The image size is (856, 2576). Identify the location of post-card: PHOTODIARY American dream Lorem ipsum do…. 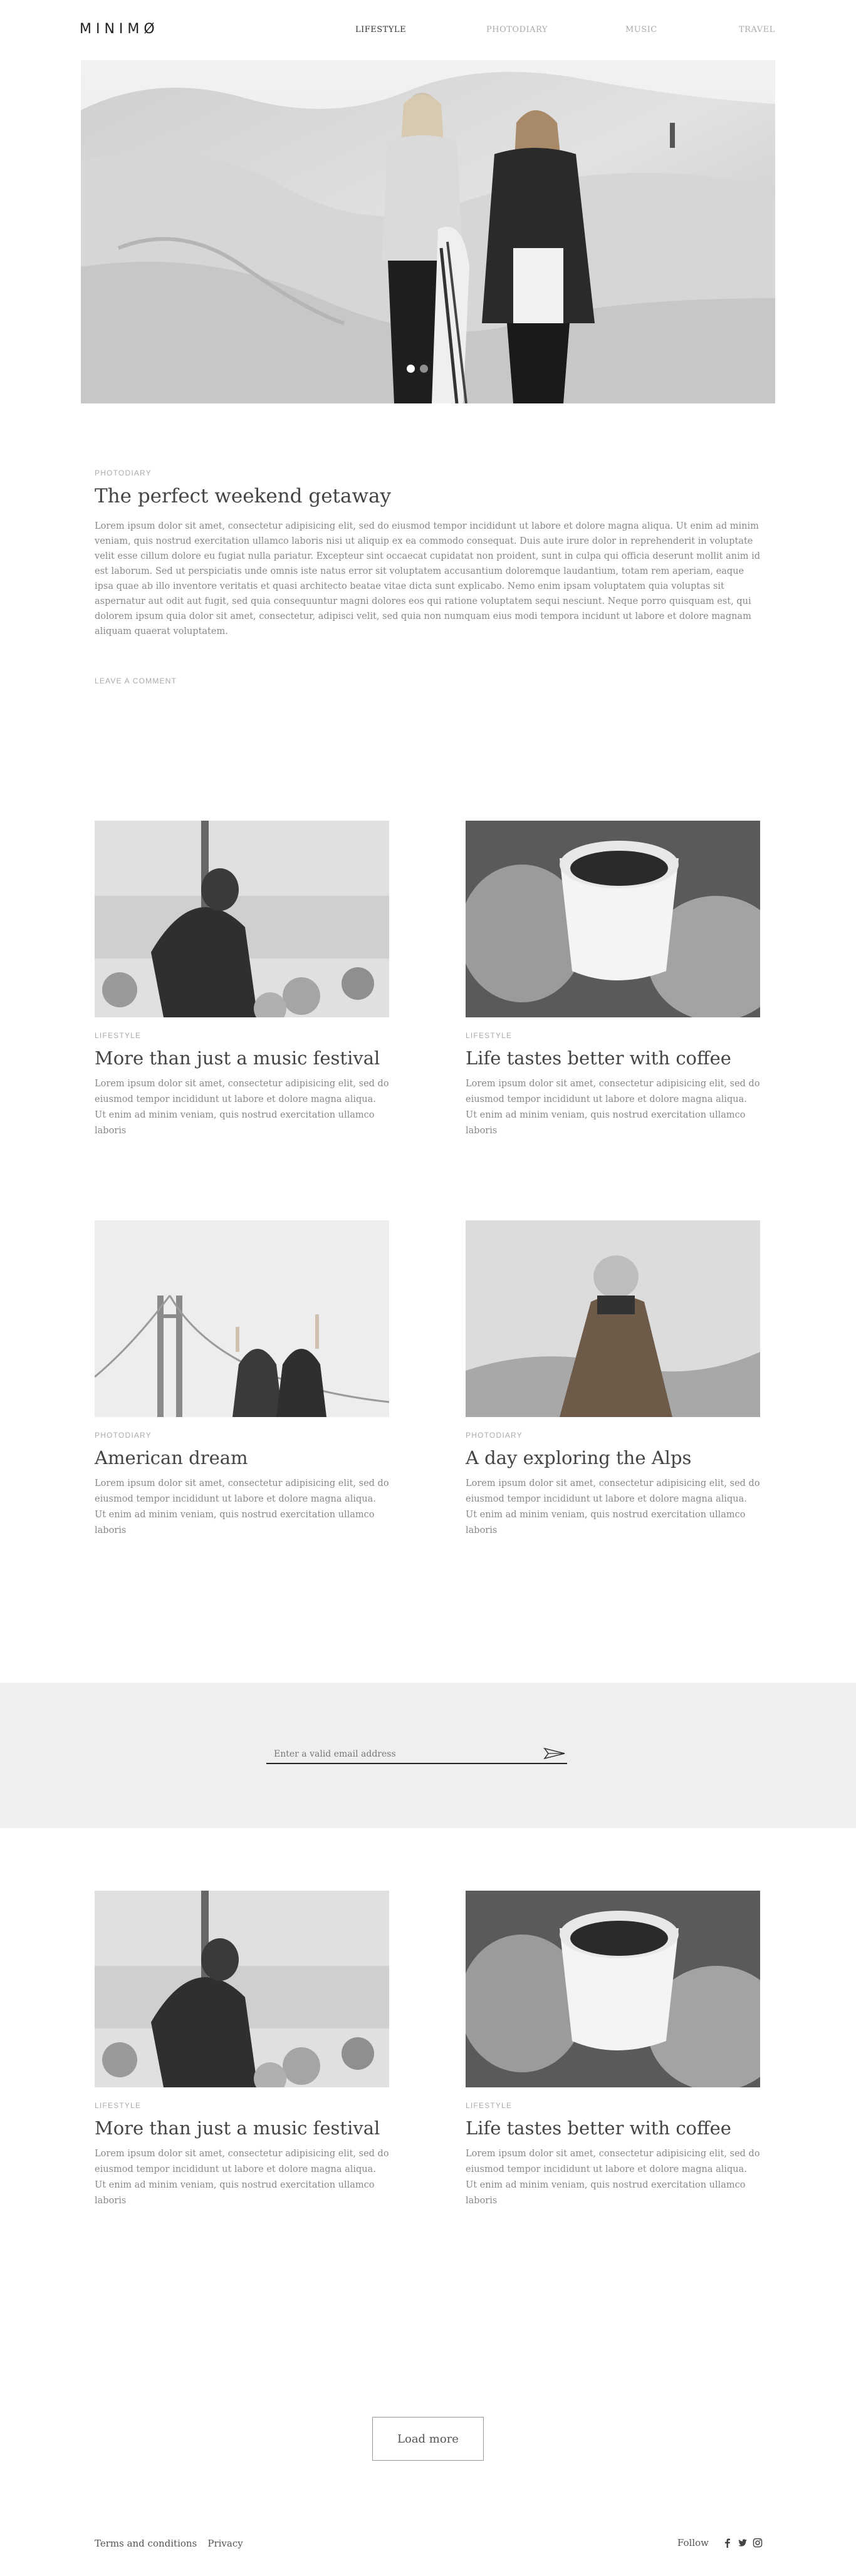
(242, 1379).